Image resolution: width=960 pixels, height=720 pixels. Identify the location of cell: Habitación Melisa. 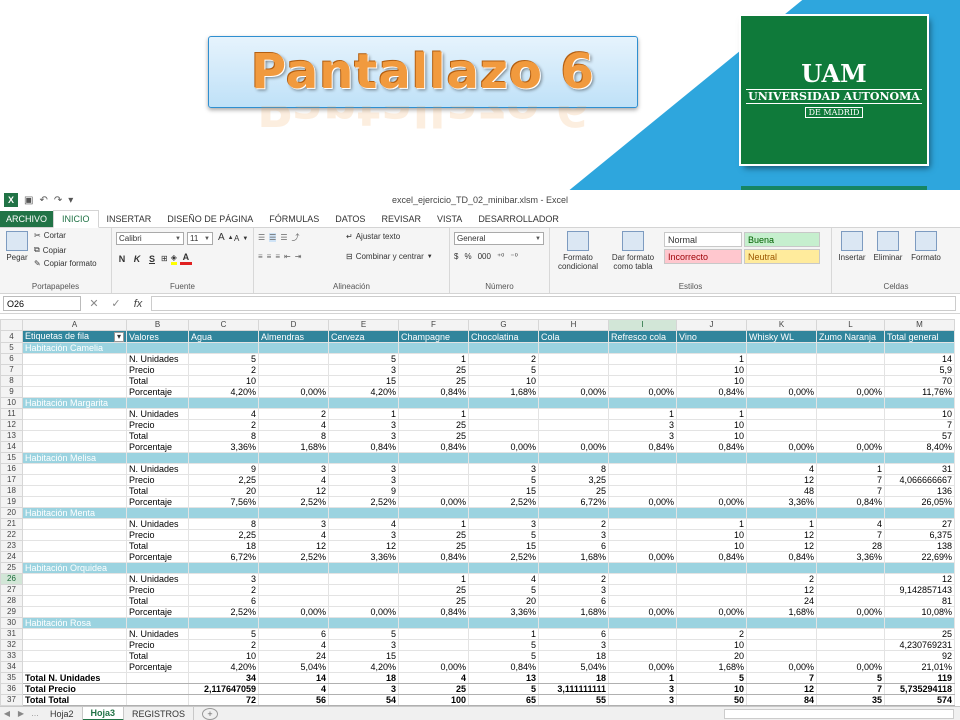
(74, 458).